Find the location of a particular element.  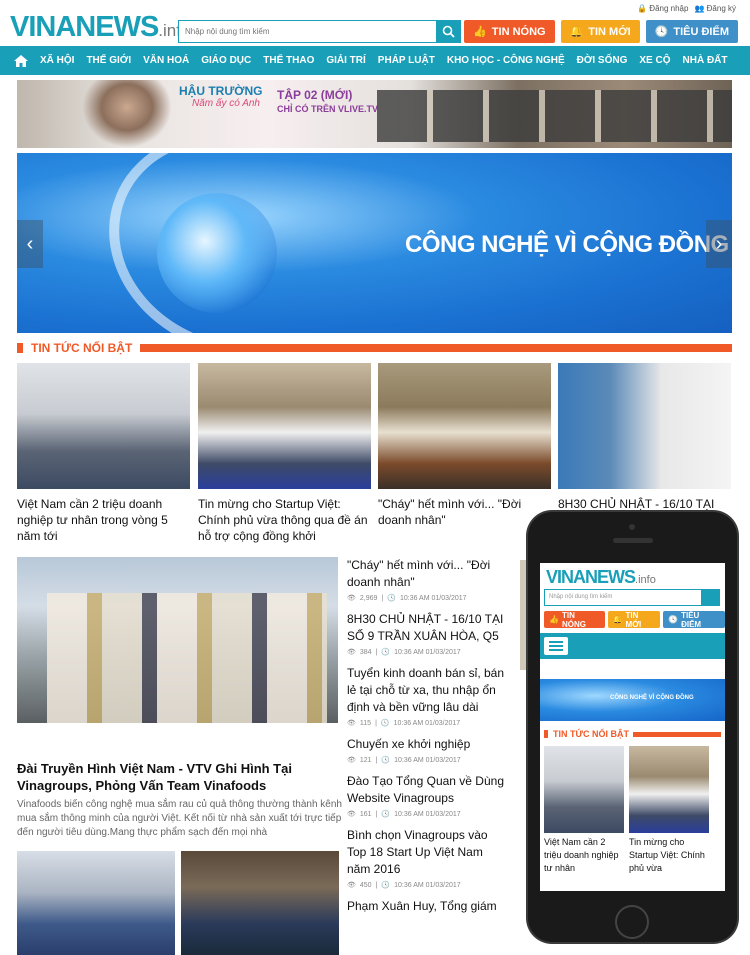

phone-camera is located at coordinates (632, 527).